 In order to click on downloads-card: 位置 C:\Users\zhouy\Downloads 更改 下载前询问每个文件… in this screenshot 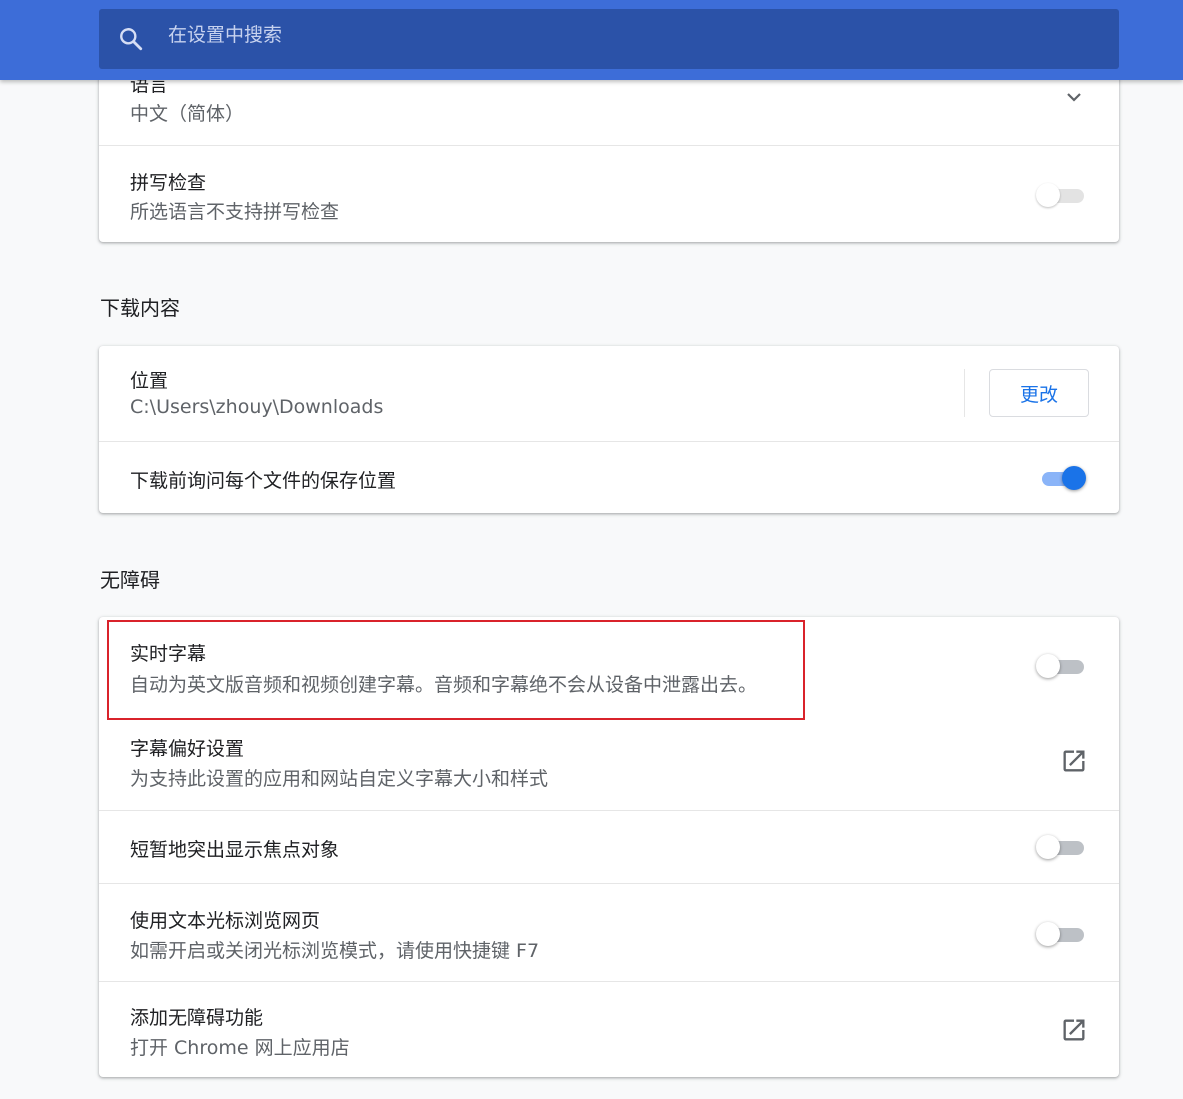, I will do `click(609, 429)`.